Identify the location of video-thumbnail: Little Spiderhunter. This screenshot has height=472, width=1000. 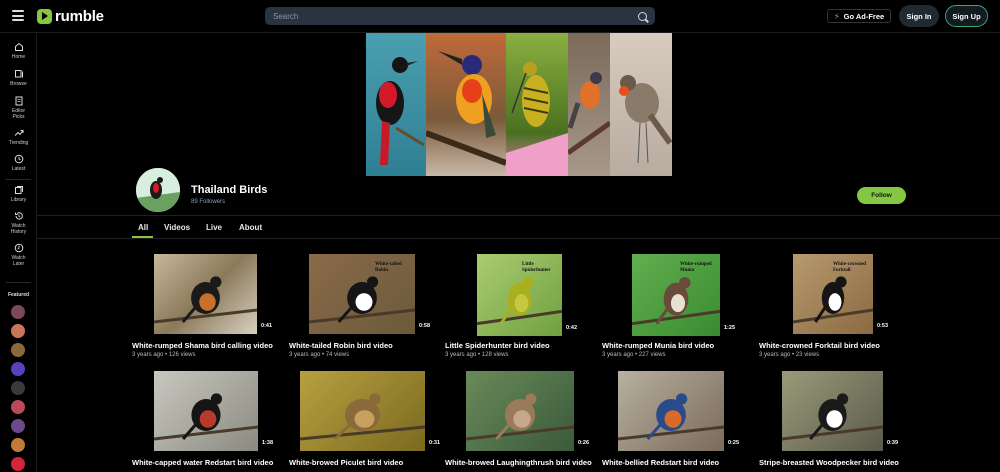
(519, 295).